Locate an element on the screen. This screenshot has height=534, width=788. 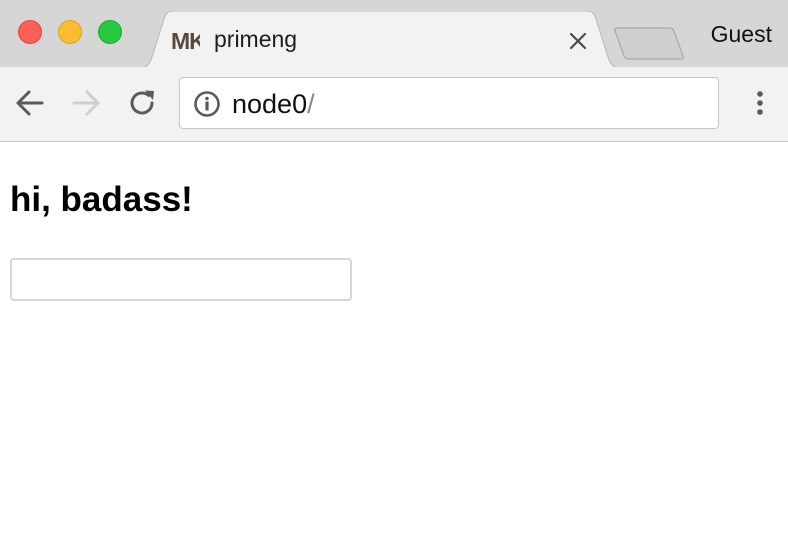
arrow-left-icon is located at coordinates (30, 103).